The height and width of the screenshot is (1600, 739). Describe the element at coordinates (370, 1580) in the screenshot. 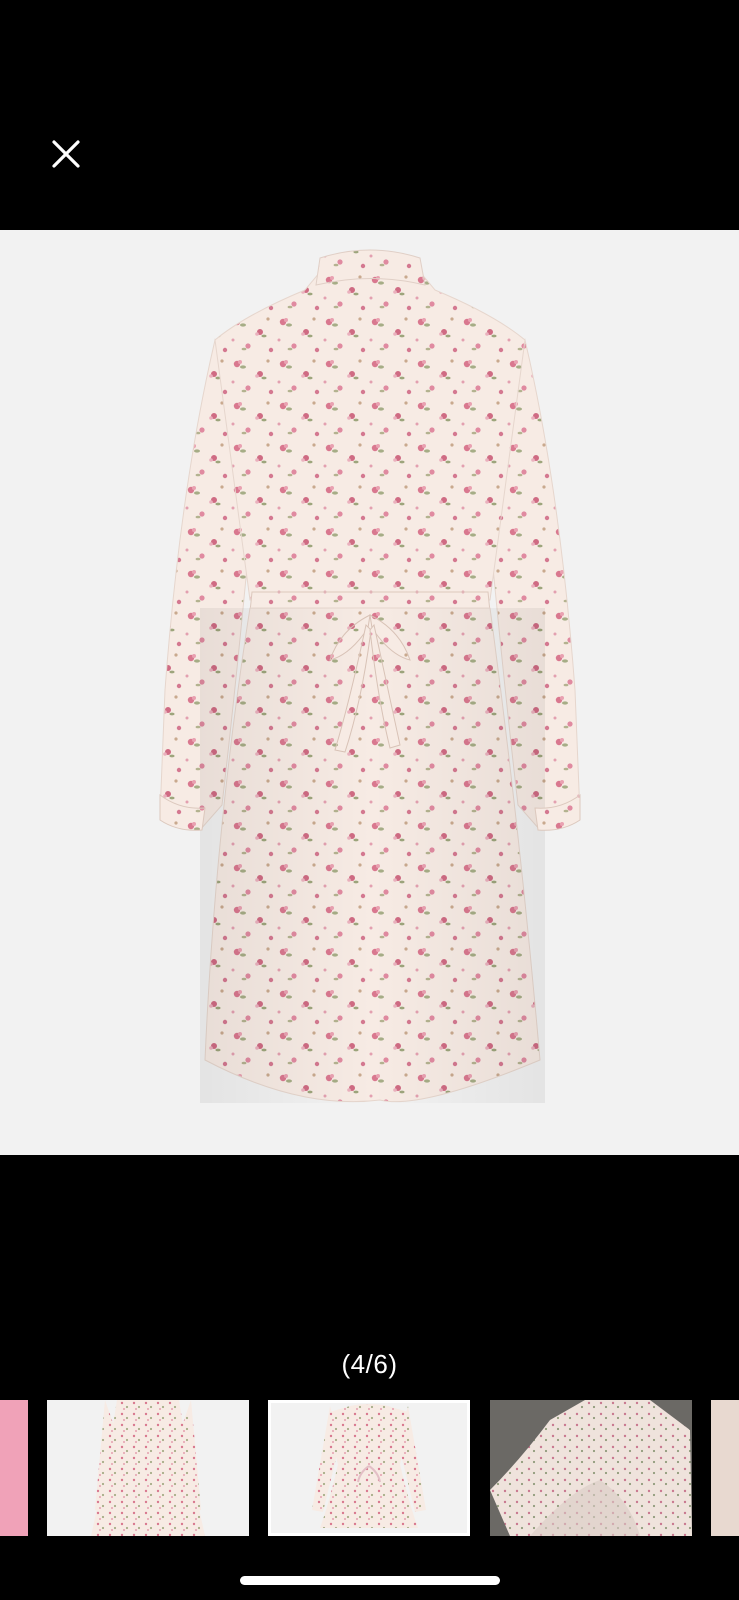

I see `home-indicator` at that location.